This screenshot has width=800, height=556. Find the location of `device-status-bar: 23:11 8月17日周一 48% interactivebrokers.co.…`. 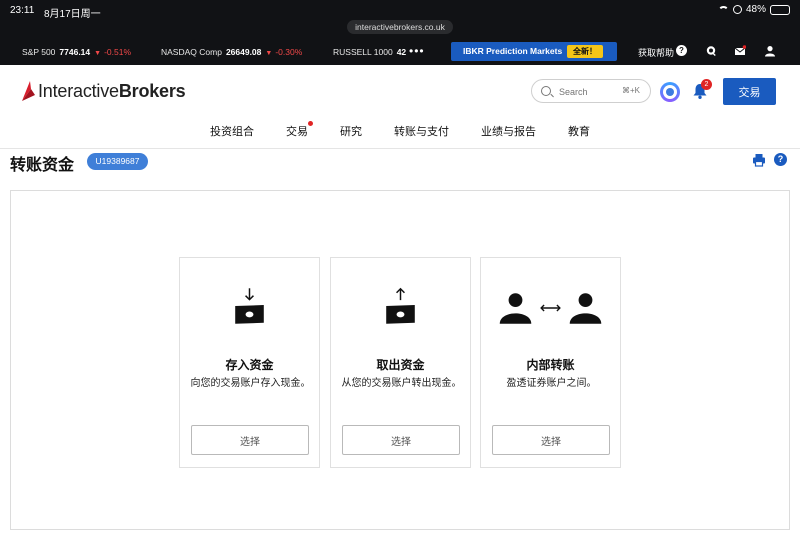

device-status-bar: 23:11 8月17日周一 48% interactivebrokers.co.… is located at coordinates (400, 20).